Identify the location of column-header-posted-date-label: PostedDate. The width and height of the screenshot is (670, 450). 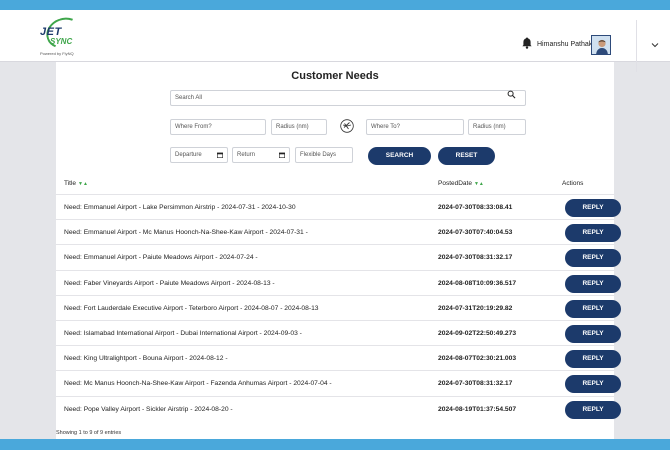
(455, 183).